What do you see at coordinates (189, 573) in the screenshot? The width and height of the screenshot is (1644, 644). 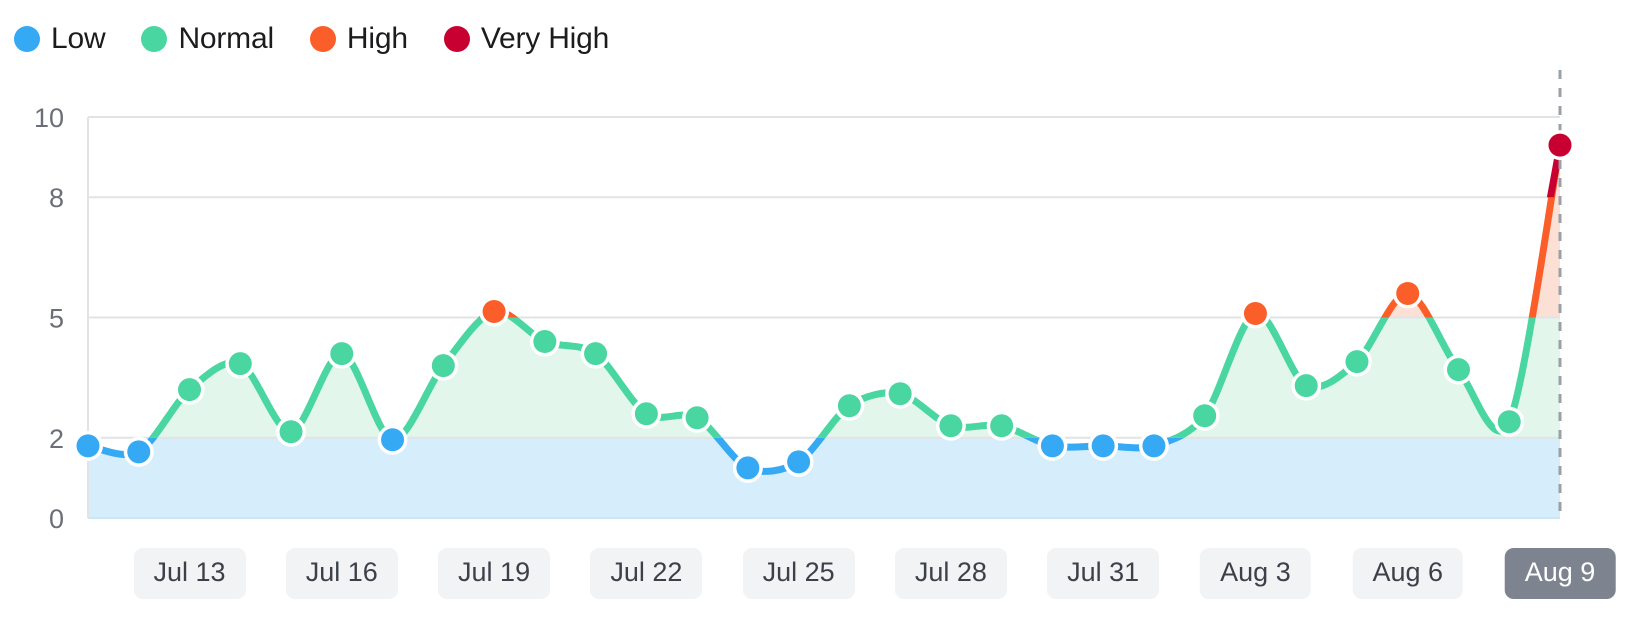 I see `x-axis-pill-jul-13: Jul 13` at bounding box center [189, 573].